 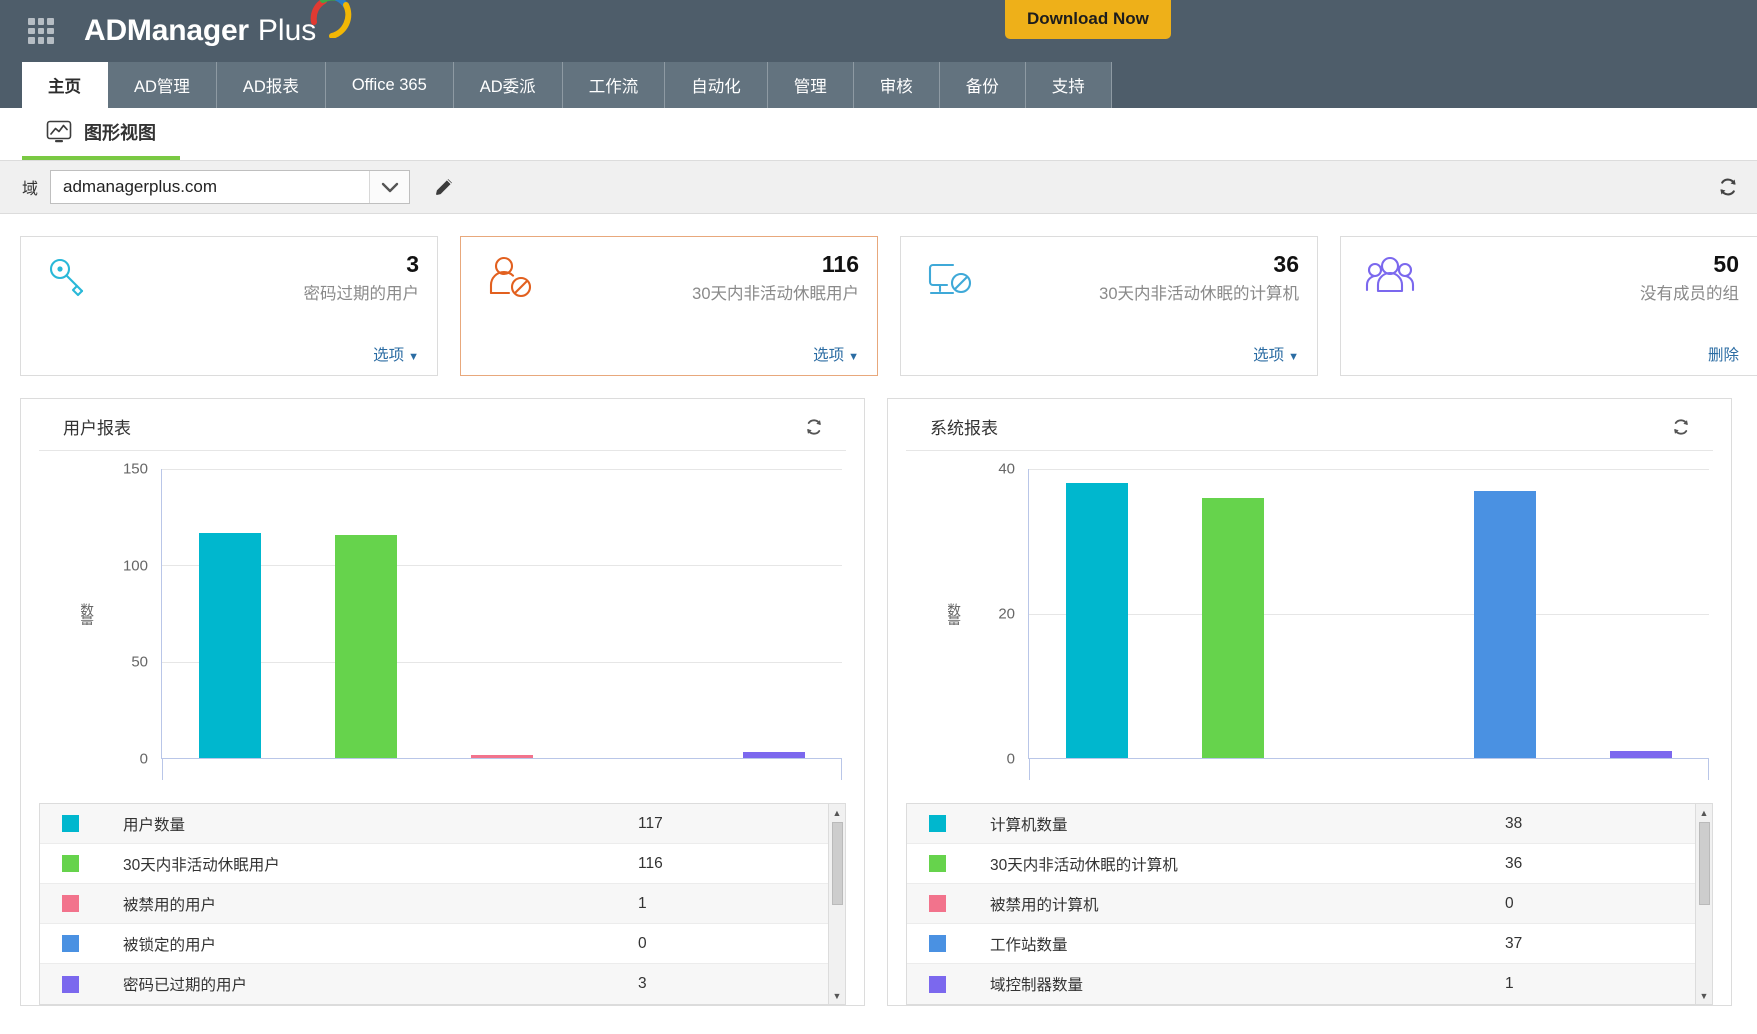 I want to click on refresh-page-icon, so click(x=1728, y=187).